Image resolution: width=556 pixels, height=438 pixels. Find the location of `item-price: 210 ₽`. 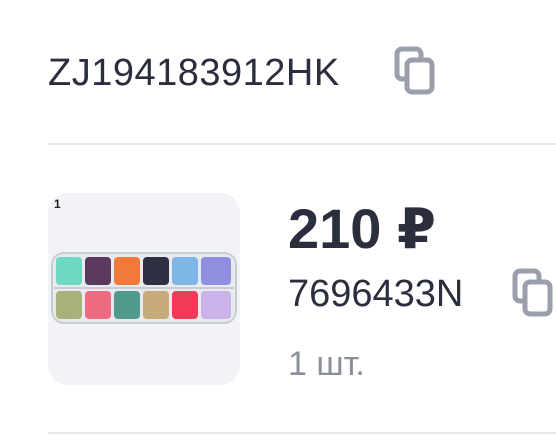

item-price: 210 ₽ is located at coordinates (362, 228).